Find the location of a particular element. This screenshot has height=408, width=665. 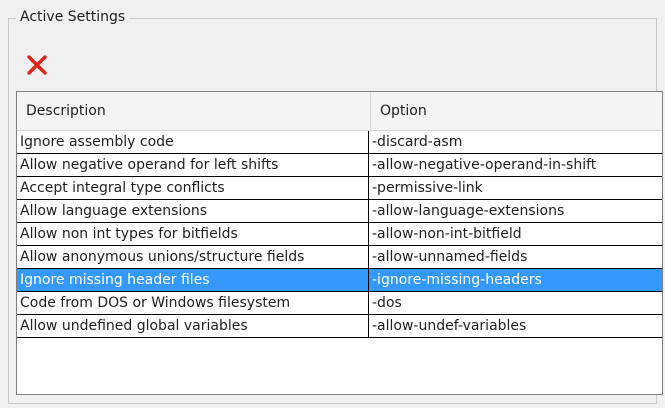

description-cell: Allow undefined global variables is located at coordinates (193, 326).